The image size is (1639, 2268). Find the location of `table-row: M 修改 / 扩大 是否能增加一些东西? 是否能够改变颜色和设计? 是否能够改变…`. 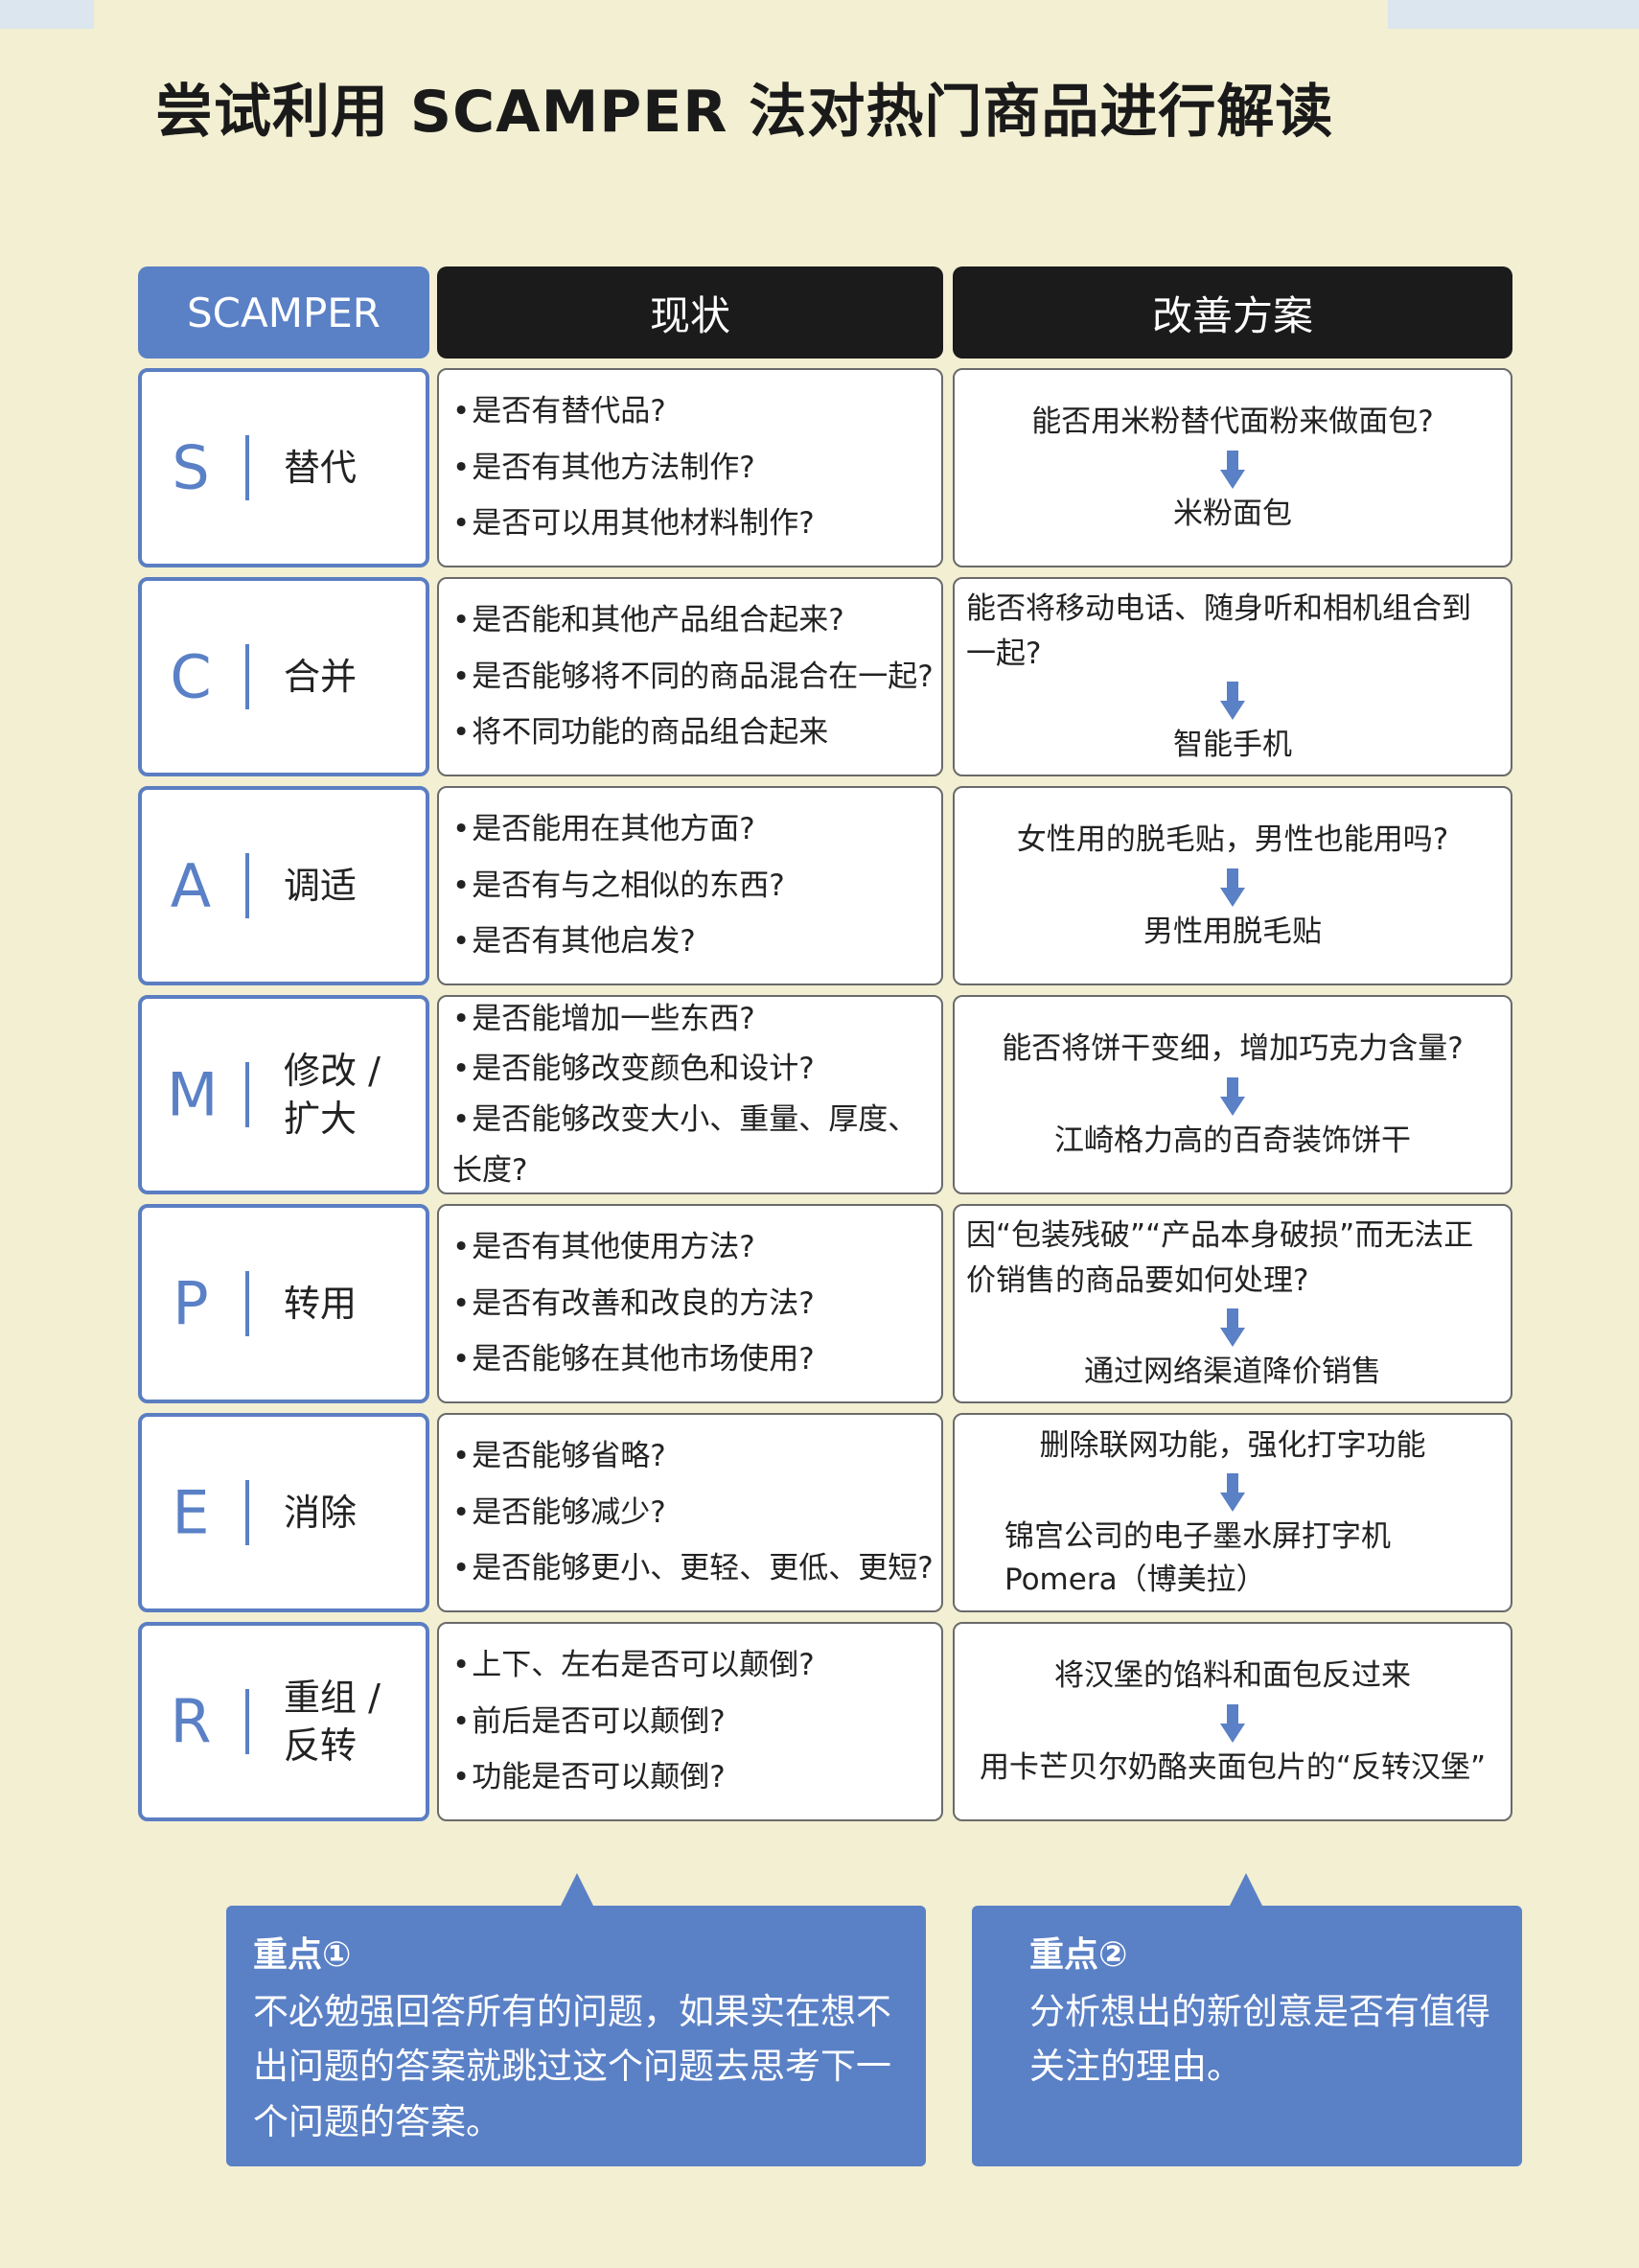

table-row: M 修改 / 扩大 是否能增加一些东西? 是否能够改变颜色和设计? 是否能够改变… is located at coordinates (825, 1094).